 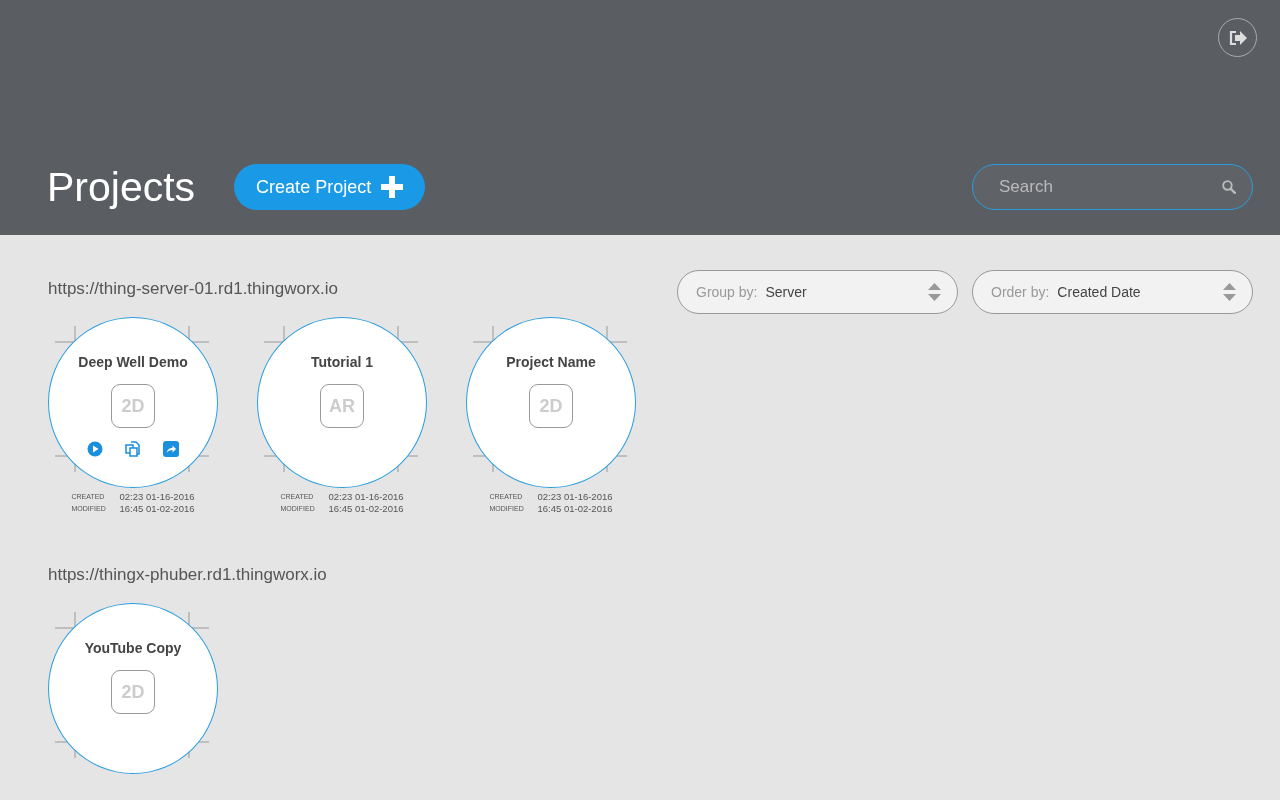 I want to click on dropdown: Group by: Server, so click(x=817, y=292).